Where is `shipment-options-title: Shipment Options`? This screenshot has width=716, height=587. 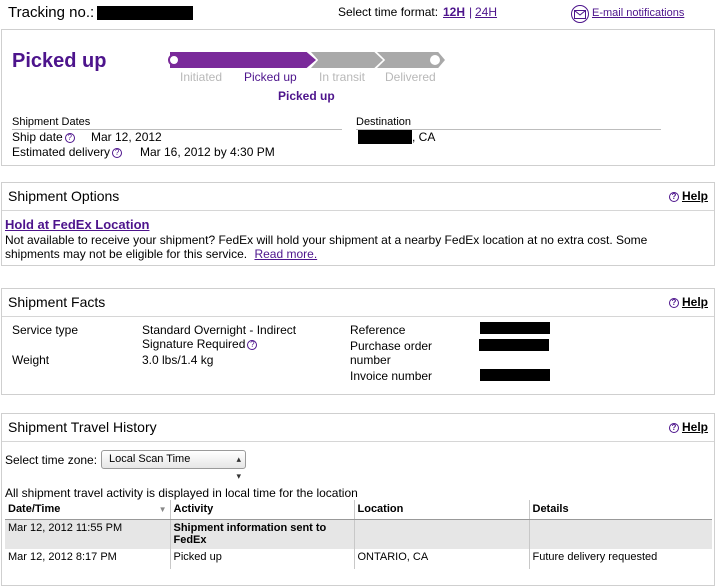 shipment-options-title: Shipment Options is located at coordinates (64, 196).